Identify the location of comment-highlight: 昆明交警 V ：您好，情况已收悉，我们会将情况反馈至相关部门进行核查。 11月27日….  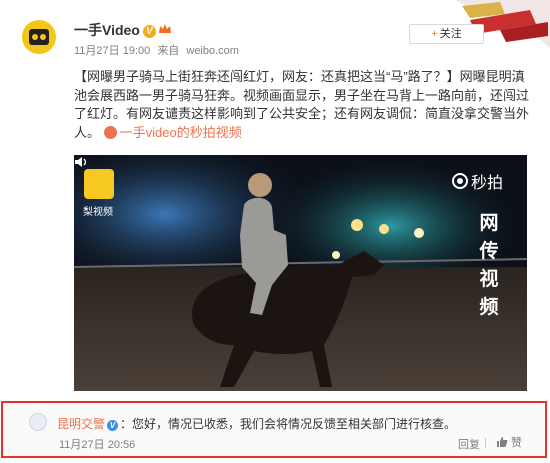
(274, 429).